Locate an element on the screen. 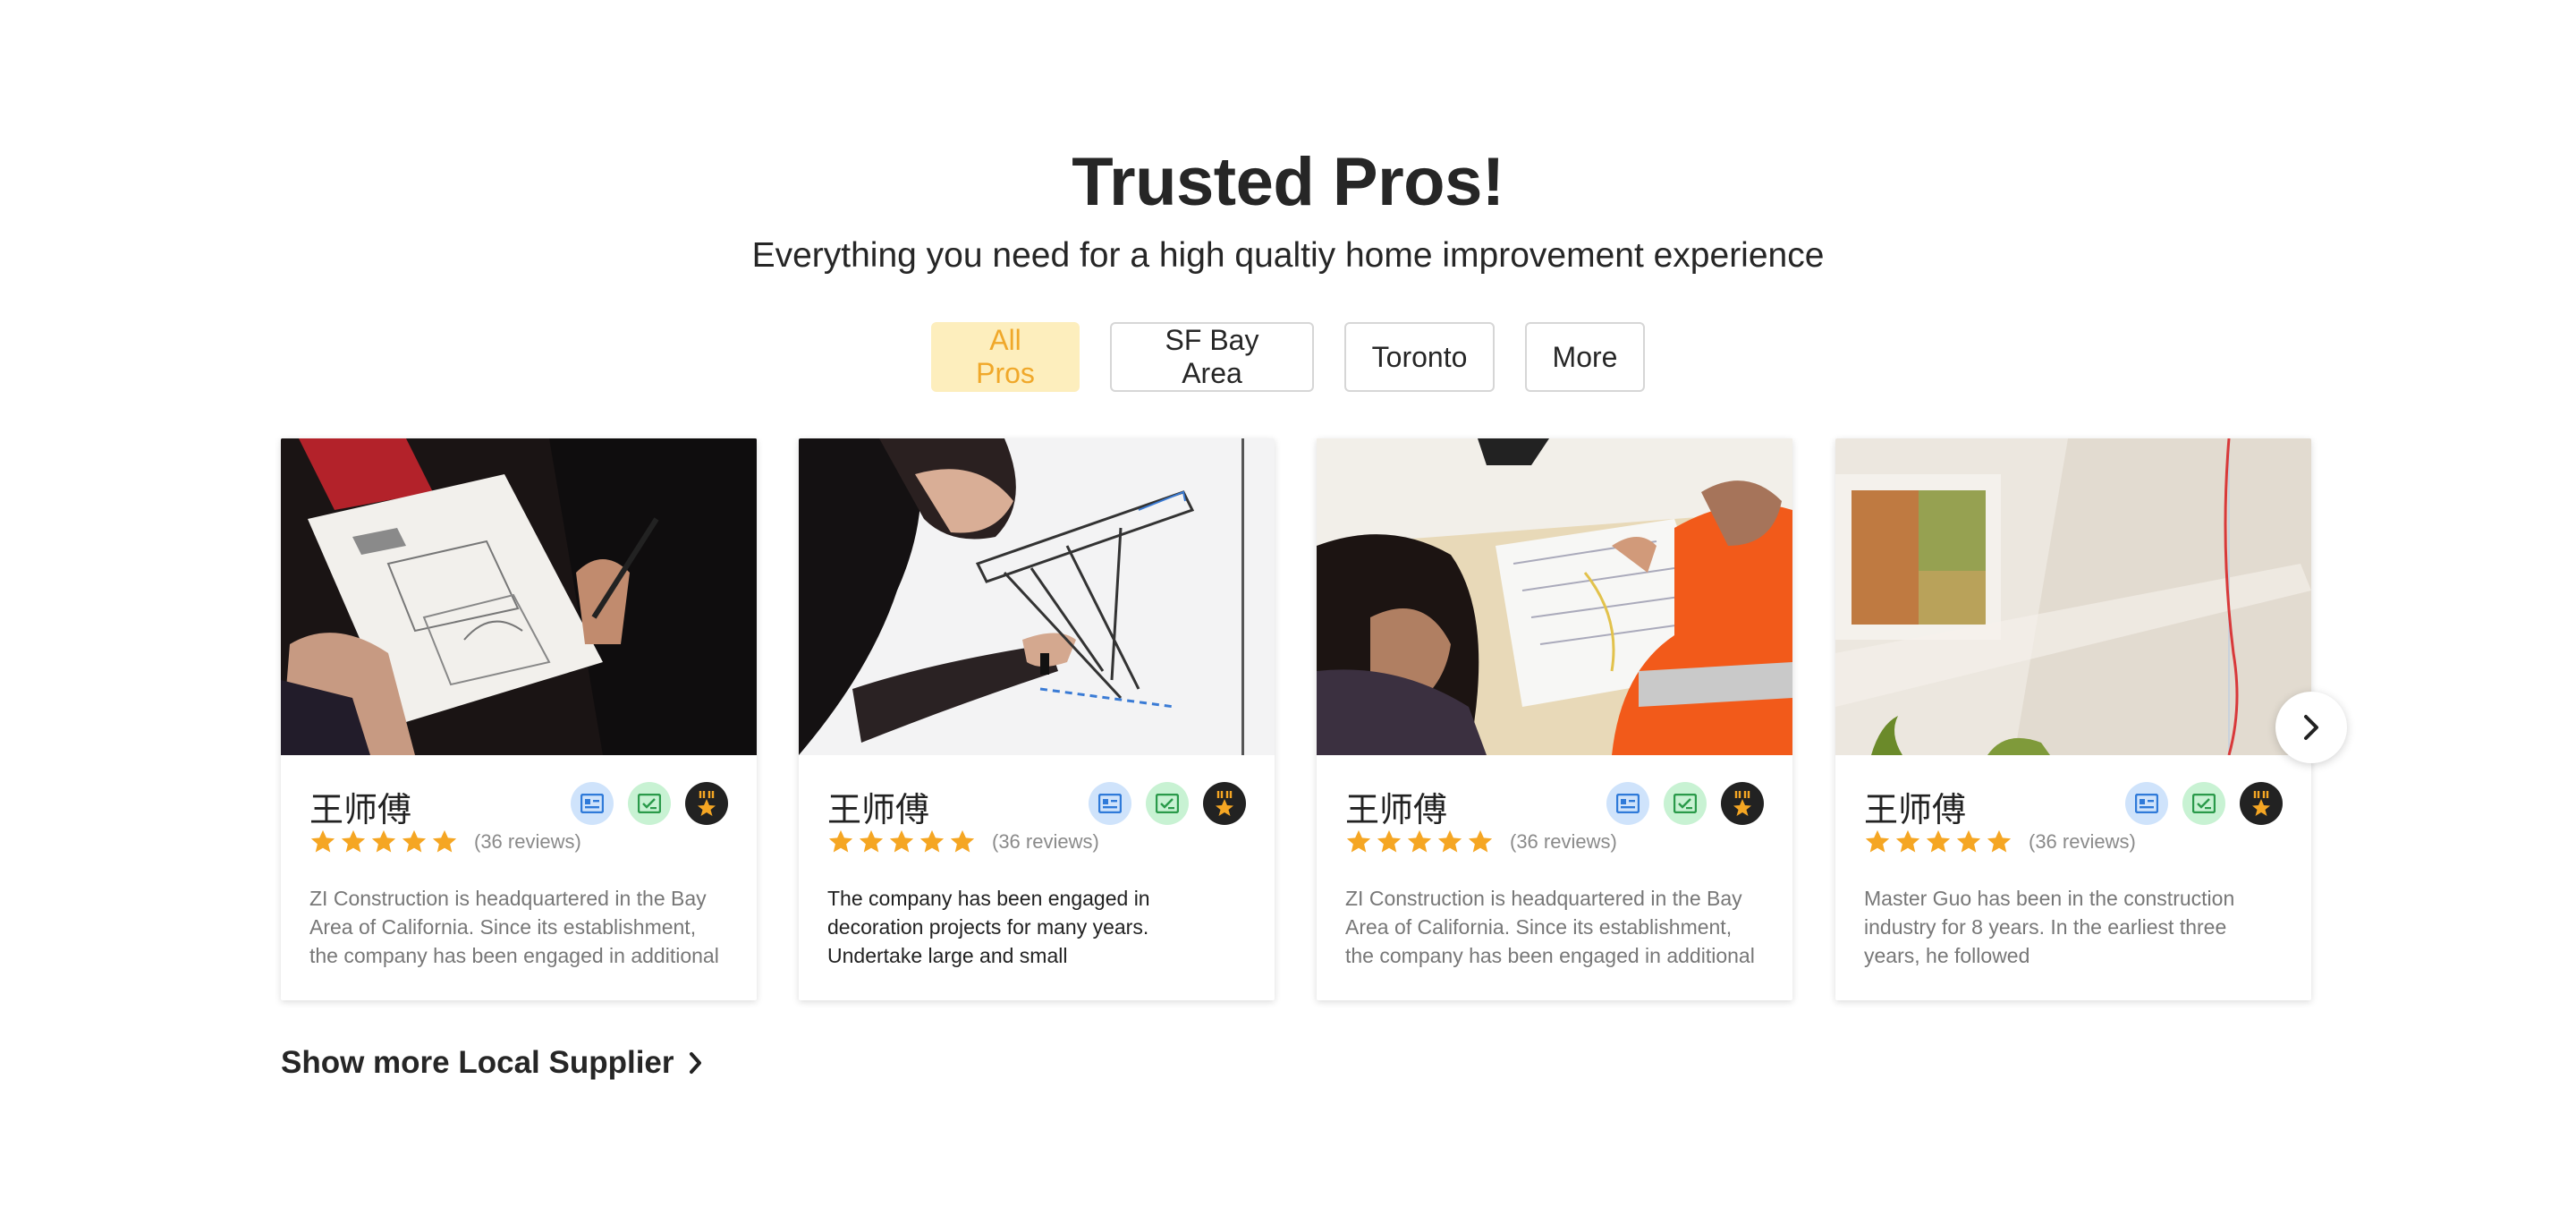  filter-tabs: All Pros SF Bay Area Toronto More is located at coordinates (1288, 357).